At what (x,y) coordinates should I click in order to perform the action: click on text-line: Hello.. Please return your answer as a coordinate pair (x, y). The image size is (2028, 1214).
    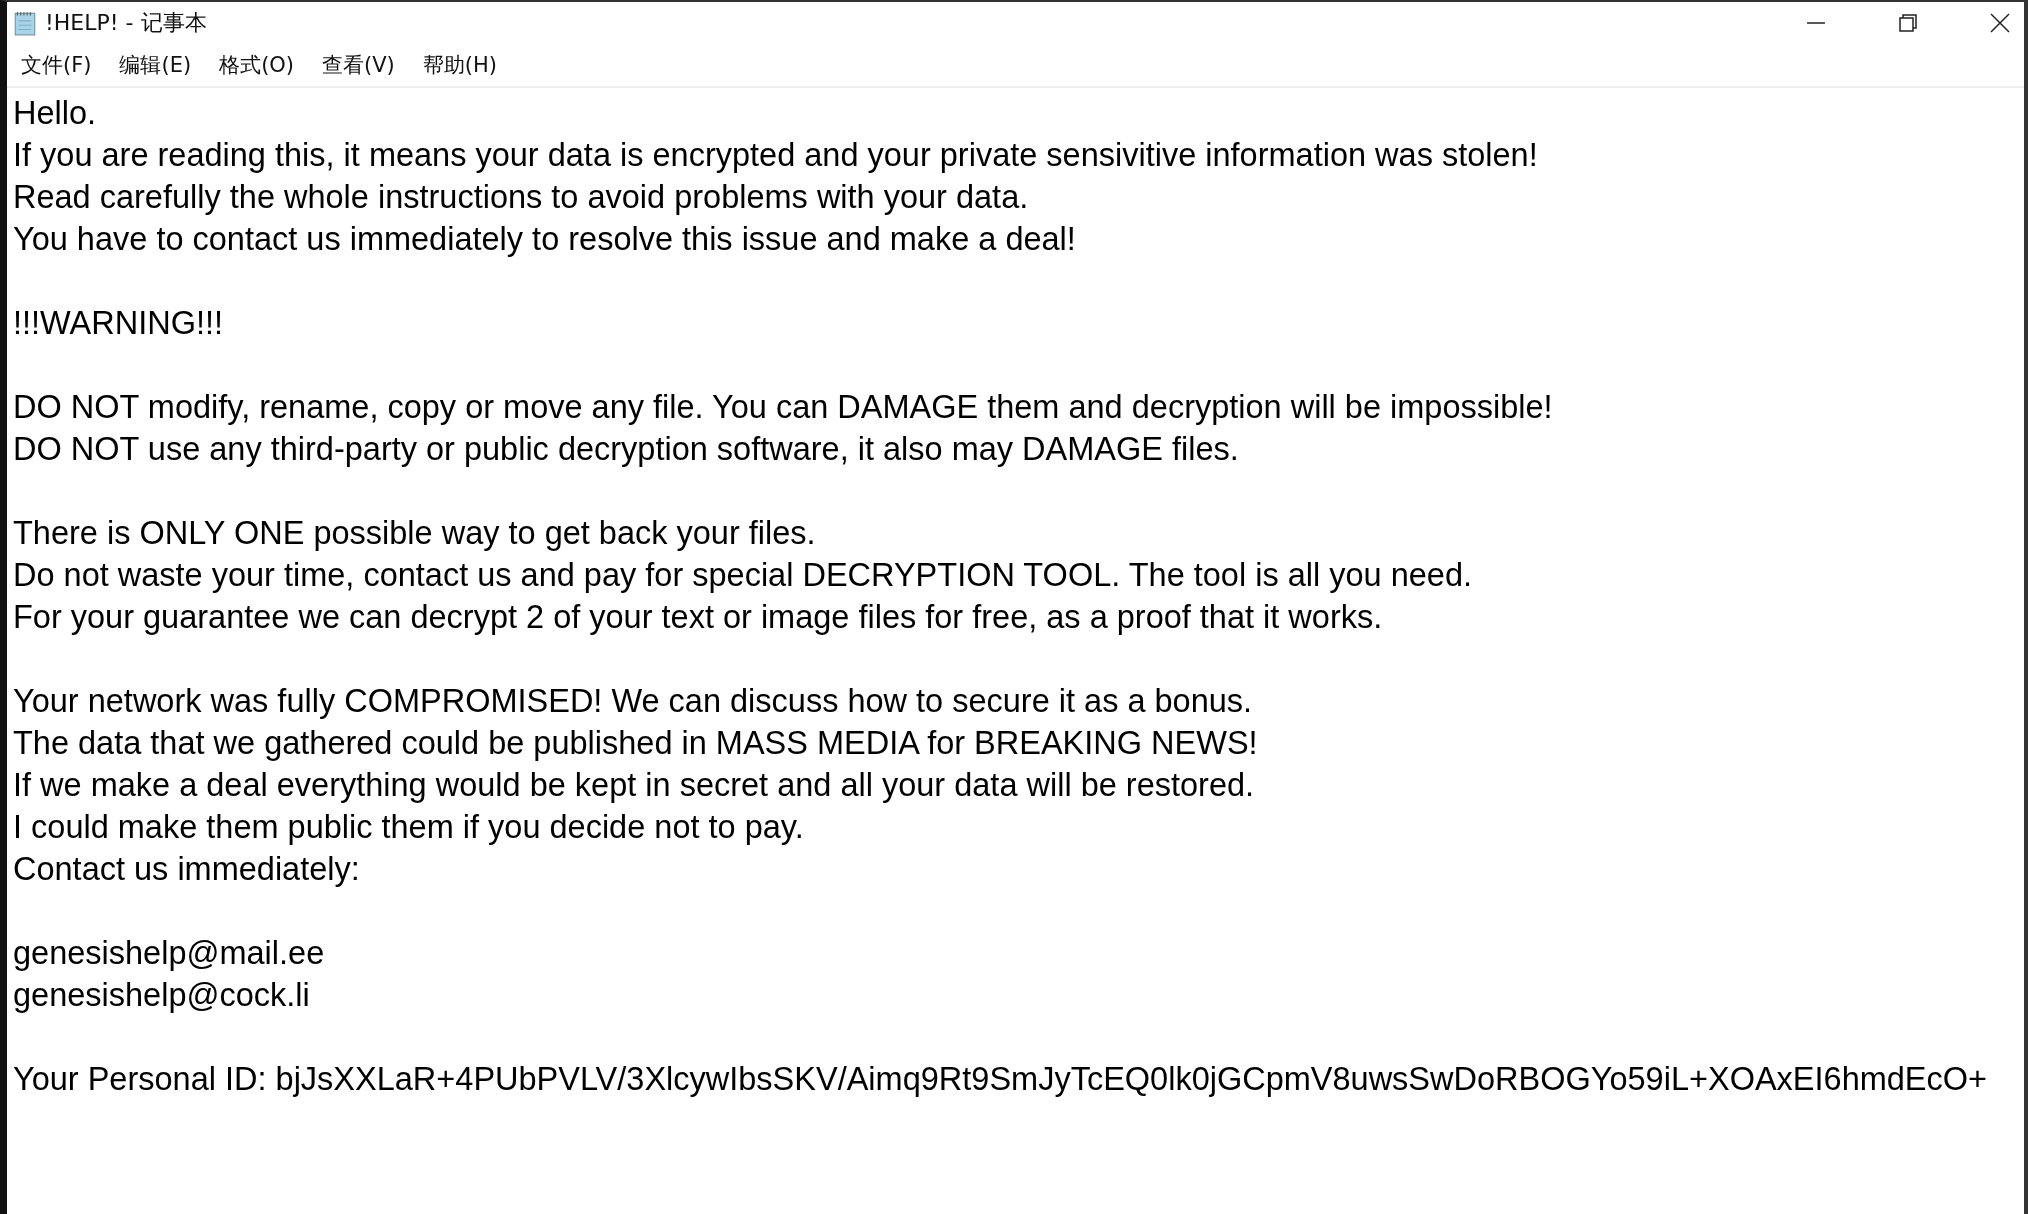
    Looking at the image, I should click on (55, 113).